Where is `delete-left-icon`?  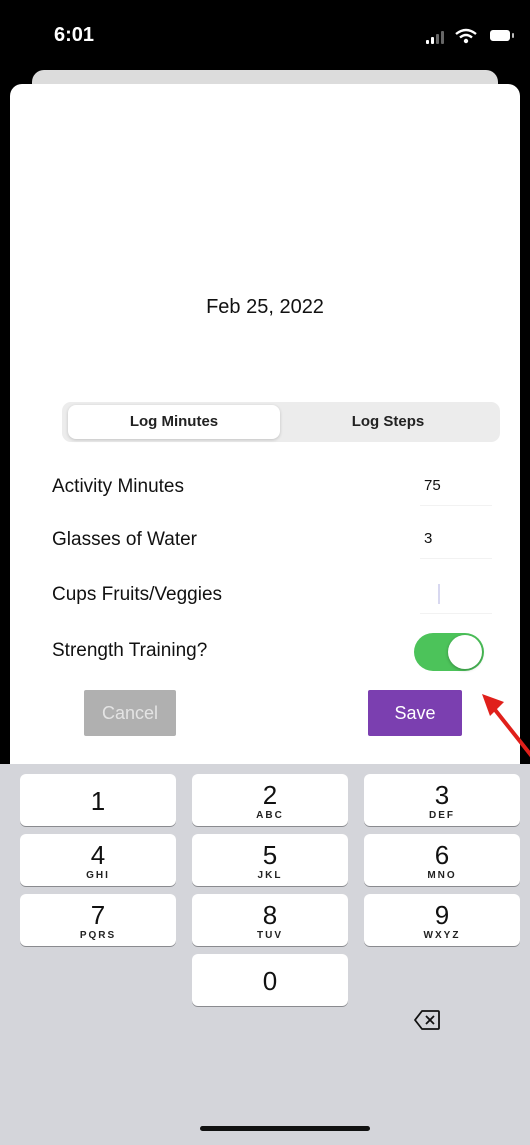
delete-left-icon is located at coordinates (427, 1020).